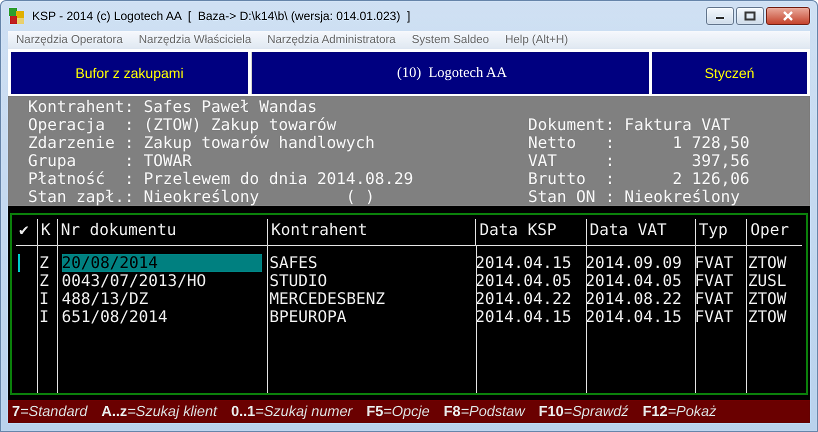 This screenshot has width=818, height=432. I want to click on shortcut-hint: F10=Sprawdź, so click(583, 412).